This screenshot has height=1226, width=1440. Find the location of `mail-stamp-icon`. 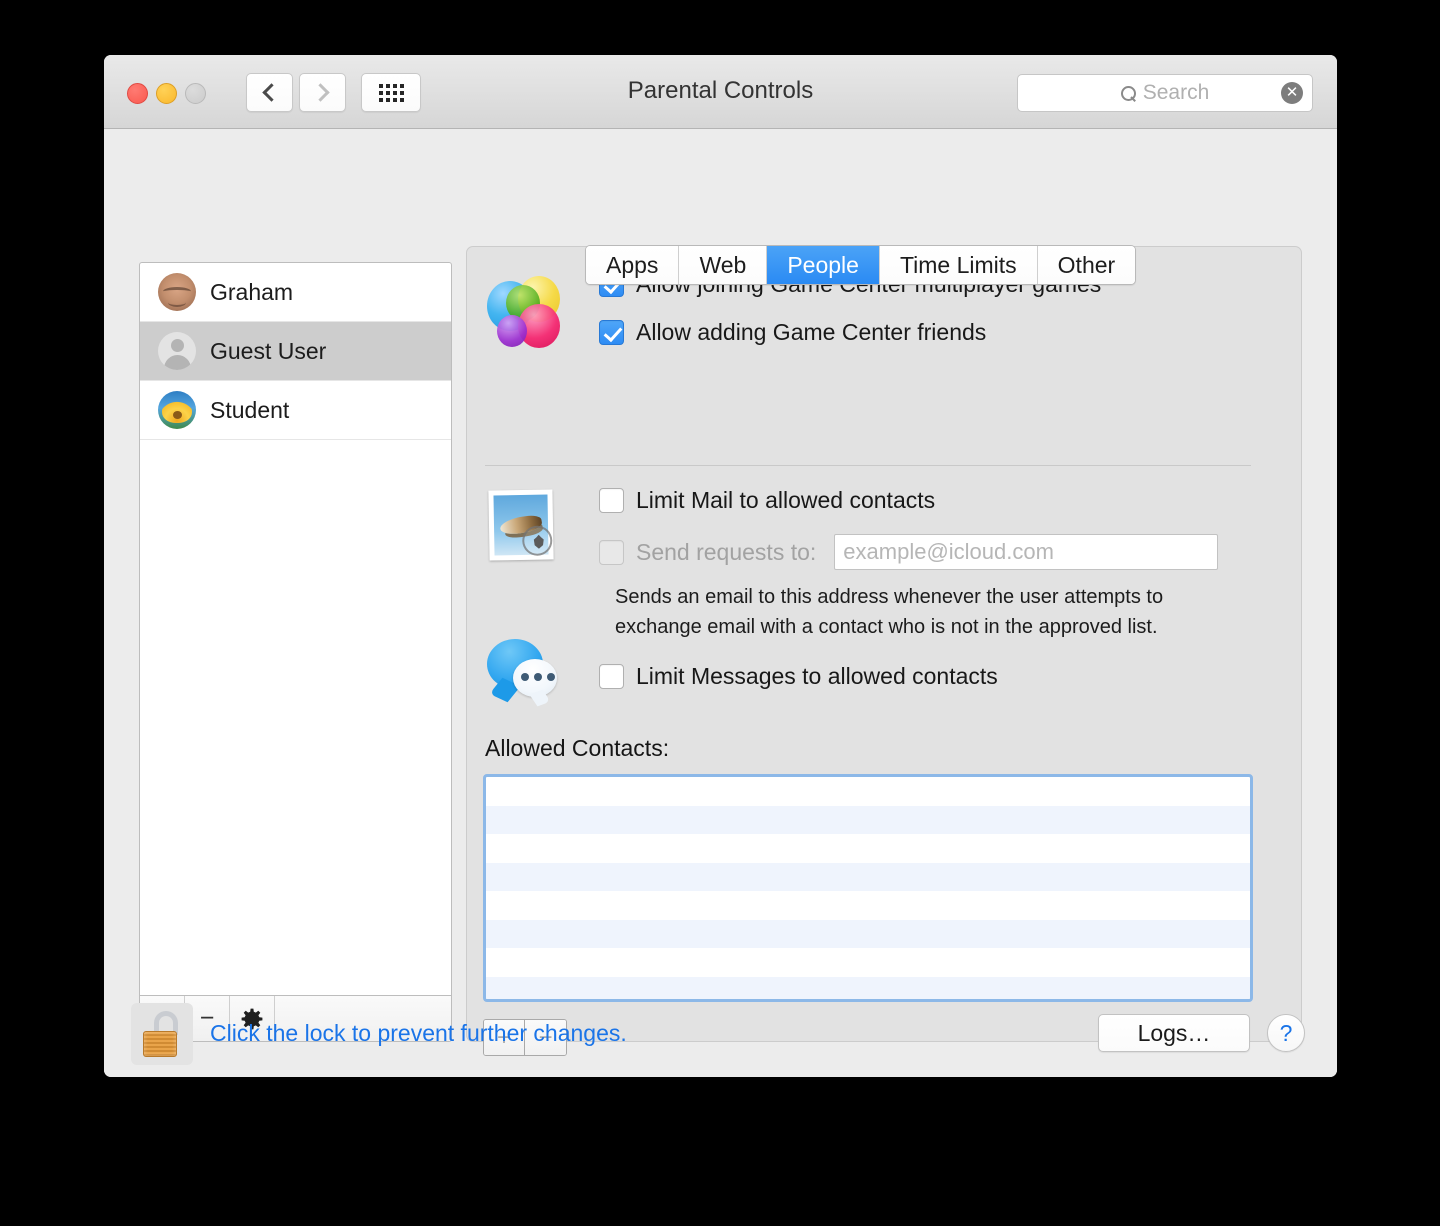

mail-stamp-icon is located at coordinates (523, 525).